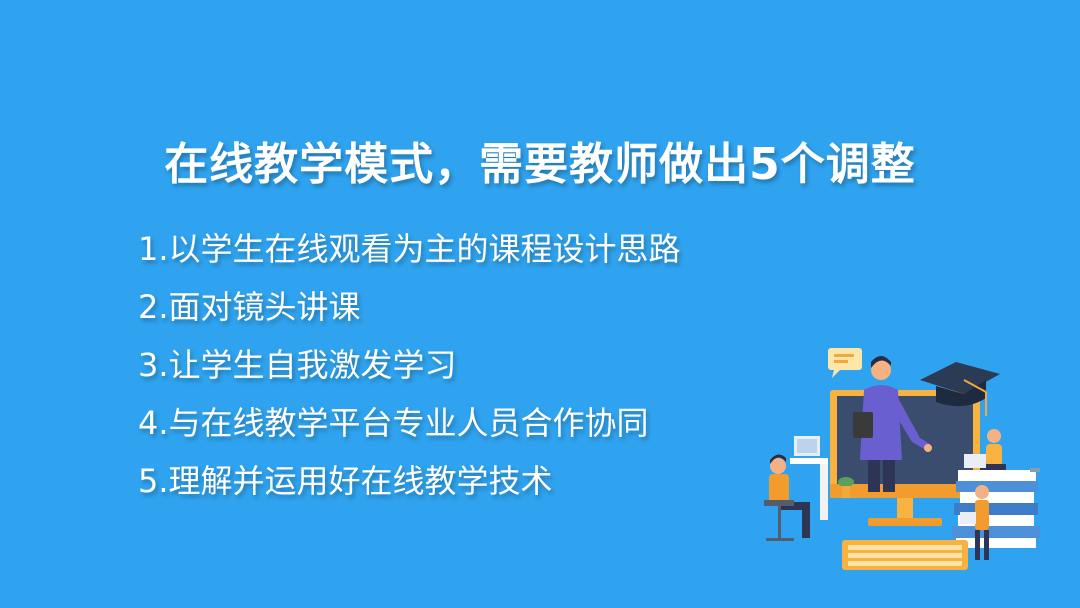  What do you see at coordinates (845, 363) in the screenshot?
I see `chat-bubble-icon` at bounding box center [845, 363].